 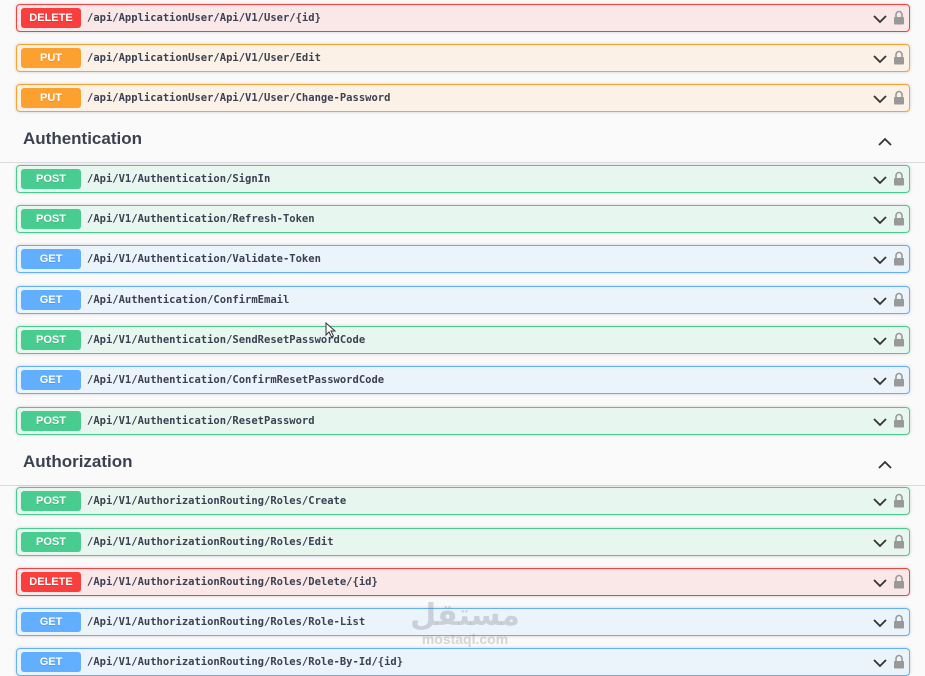 I want to click on operation-path: /Api/V1/Authentication/ResetPassword, so click(x=201, y=421).